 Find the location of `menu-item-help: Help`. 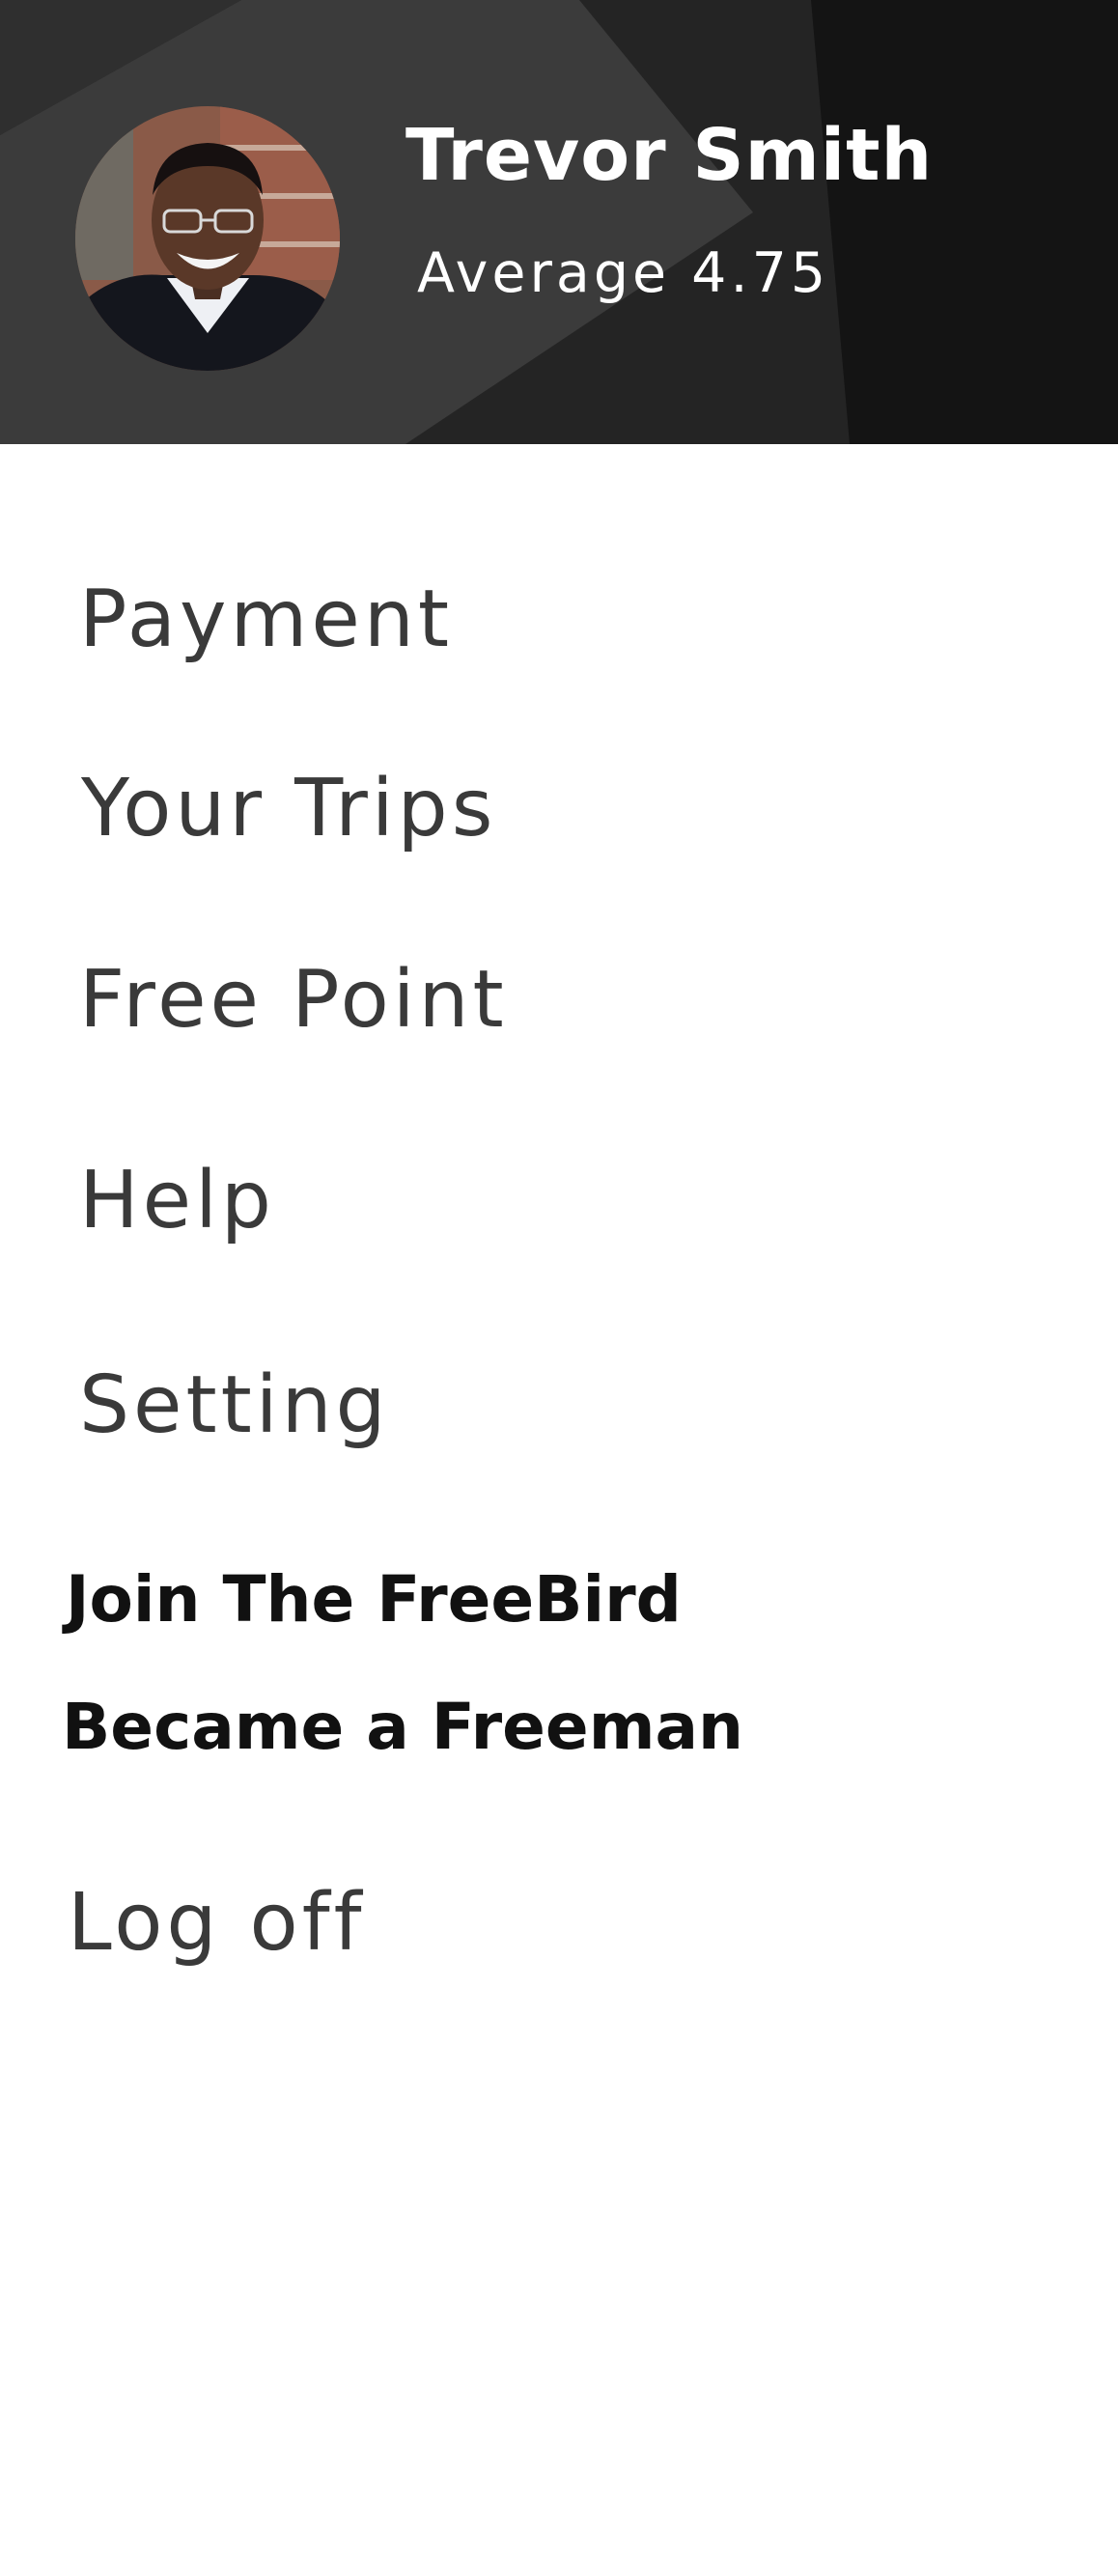

menu-item-help: Help is located at coordinates (177, 1201).